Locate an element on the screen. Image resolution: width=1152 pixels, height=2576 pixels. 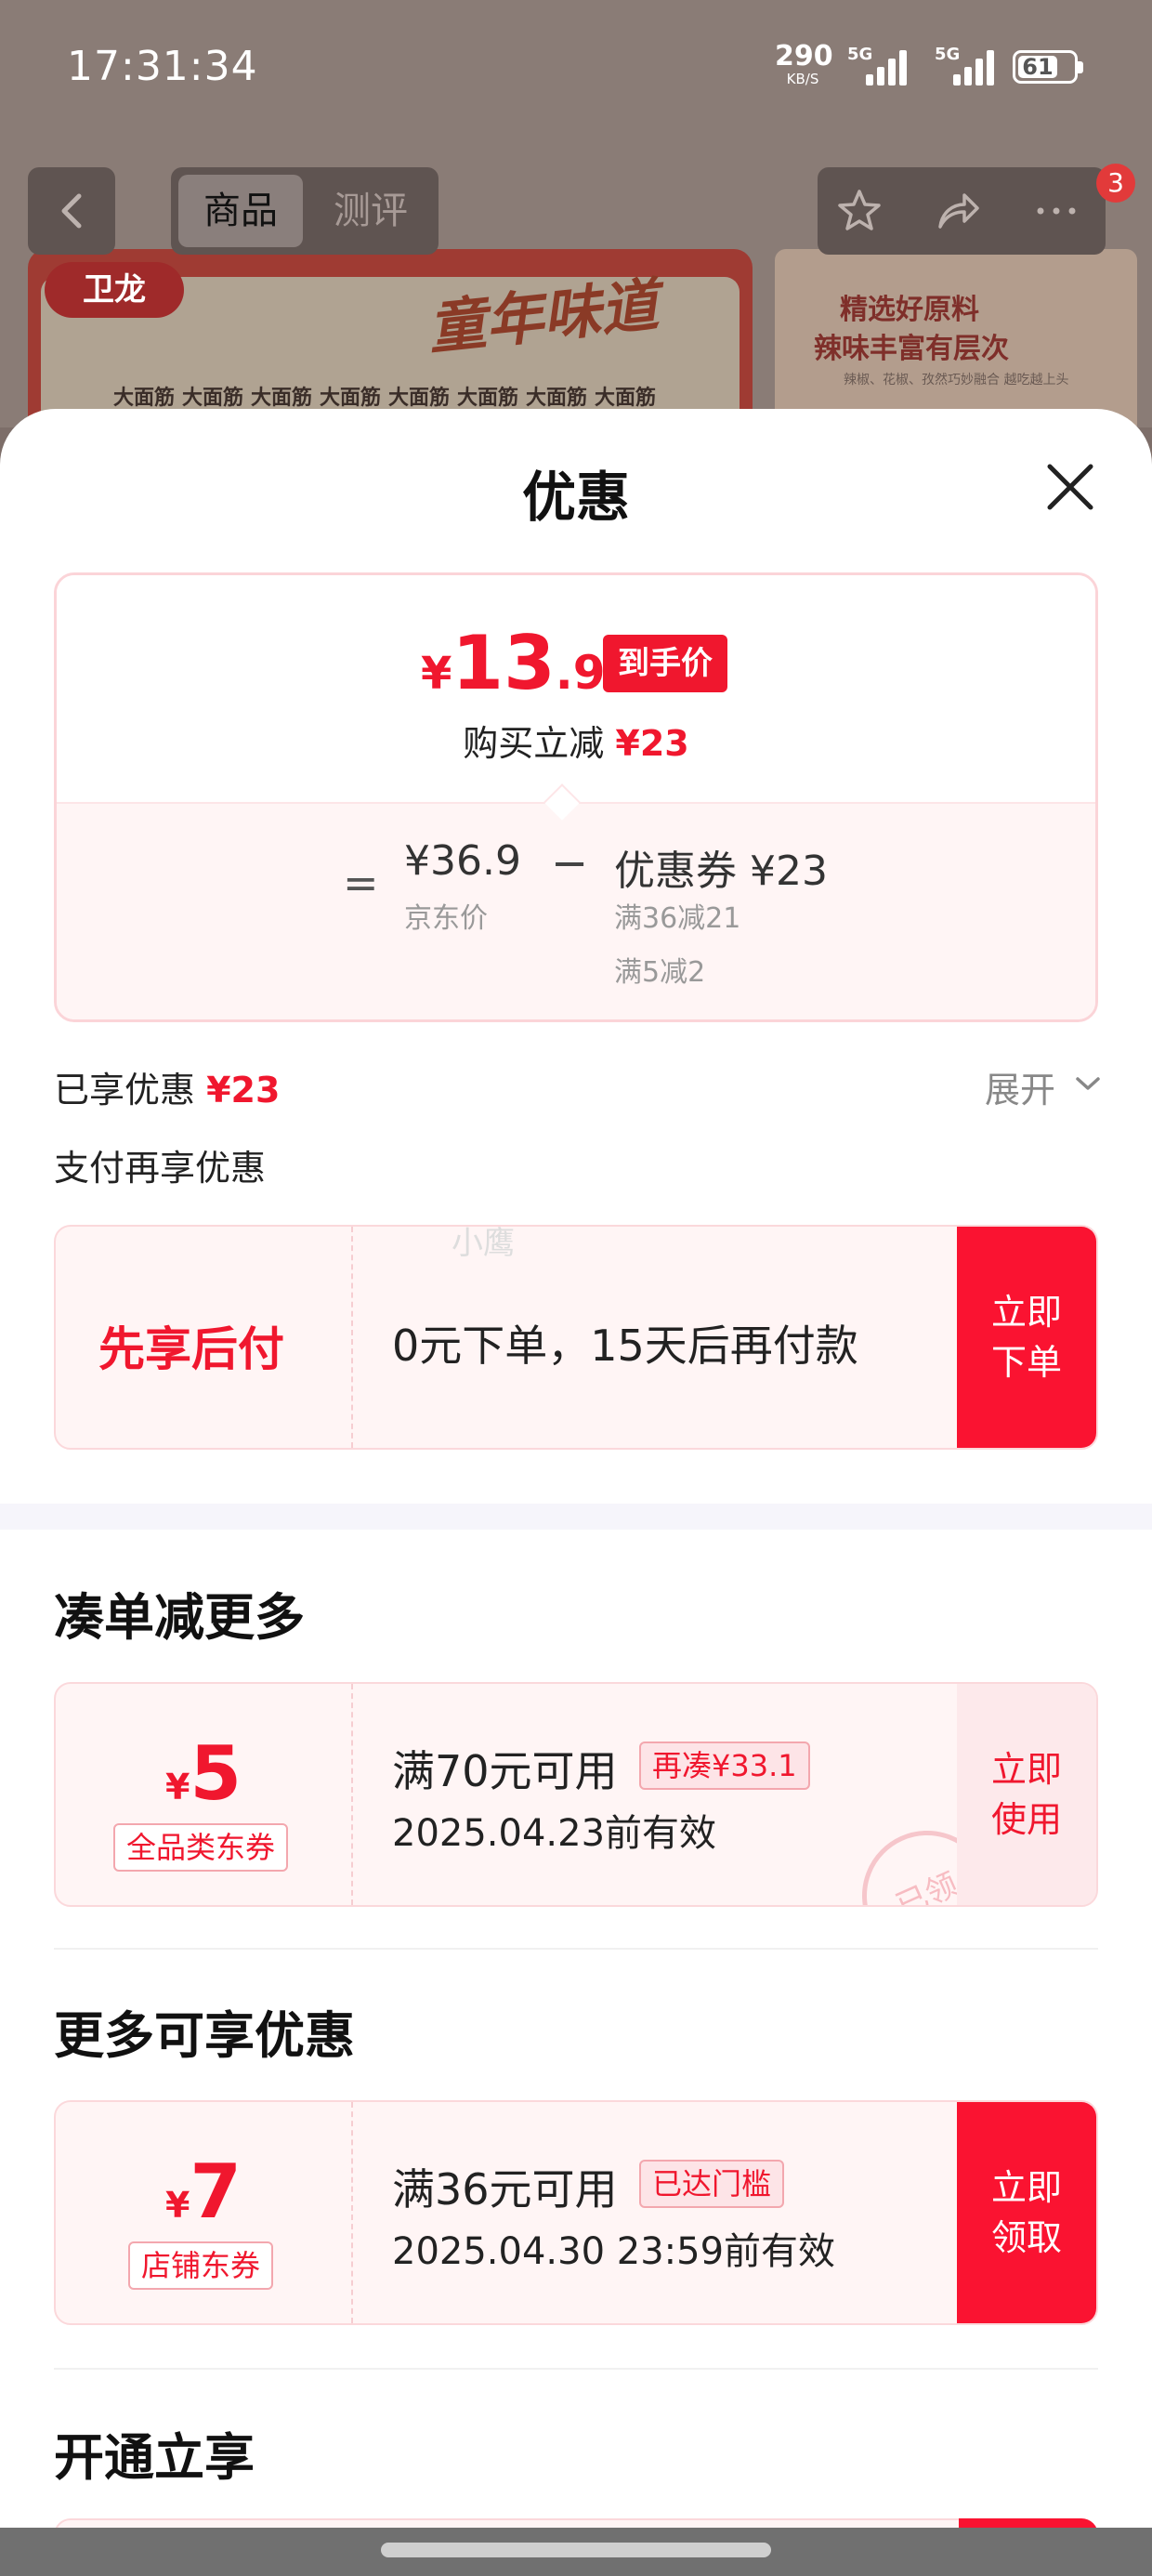
coupon-rule: 满5减2 is located at coordinates (660, 972).